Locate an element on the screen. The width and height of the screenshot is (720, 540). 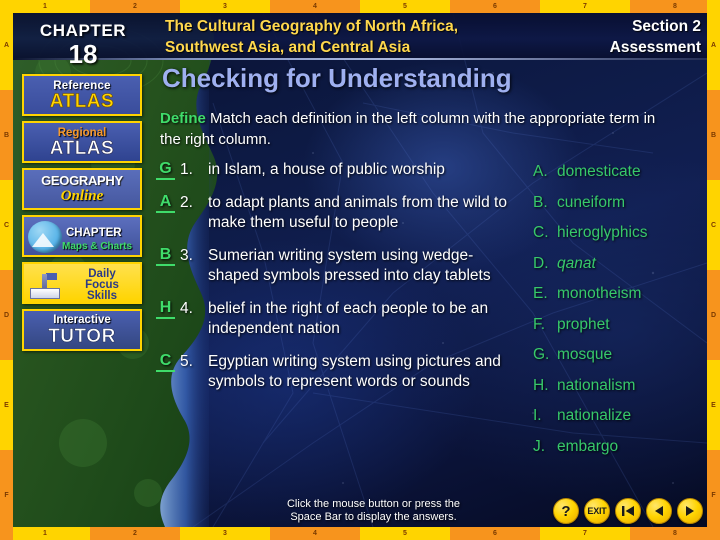
ruler-top: 12345678 is located at coordinates (360, 6).